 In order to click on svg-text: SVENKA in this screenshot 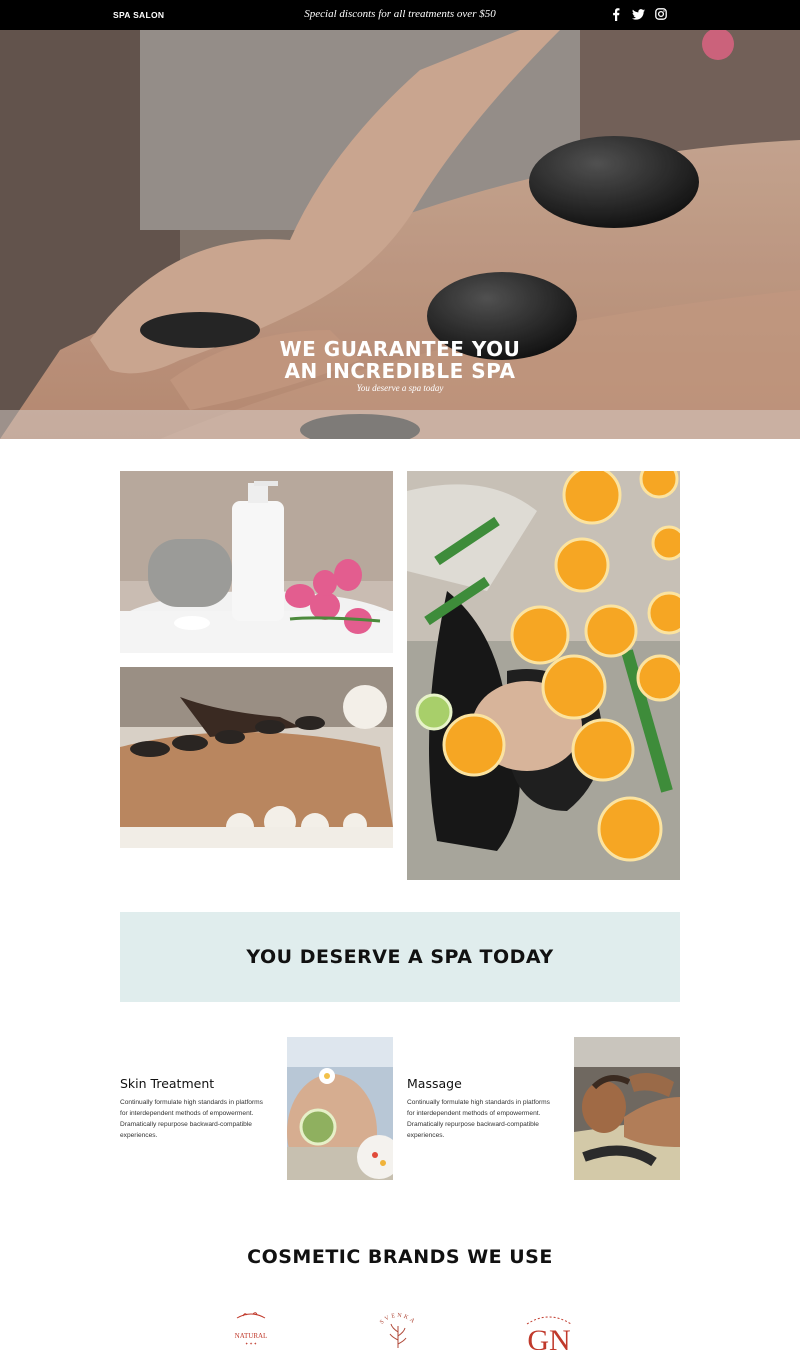, I will do `click(398, 1319)`.